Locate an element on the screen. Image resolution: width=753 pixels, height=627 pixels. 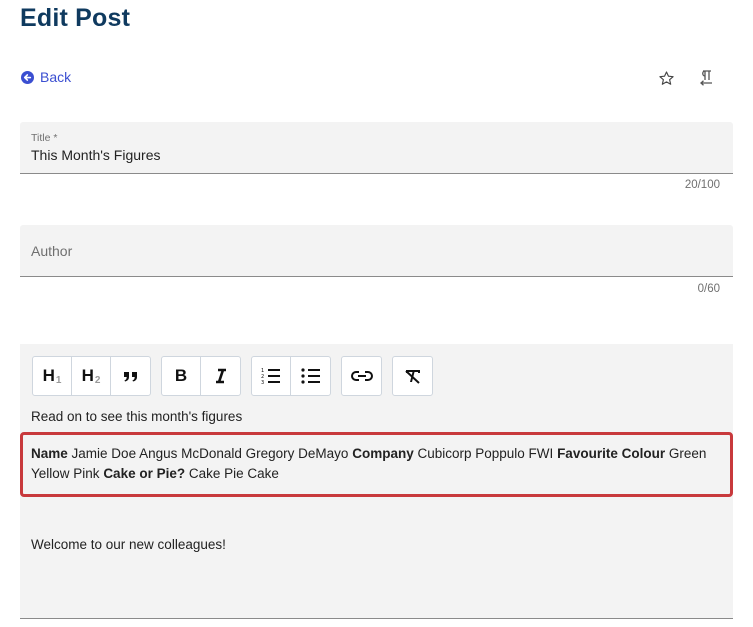
clear-formatting-icon is located at coordinates (412, 377).